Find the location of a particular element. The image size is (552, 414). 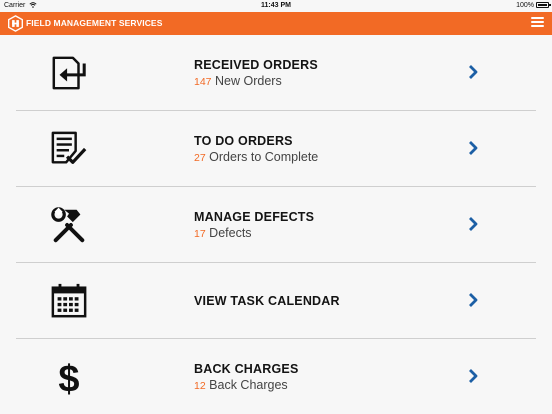

menu-item-subtitle: 12 Back Charges is located at coordinates (246, 385).